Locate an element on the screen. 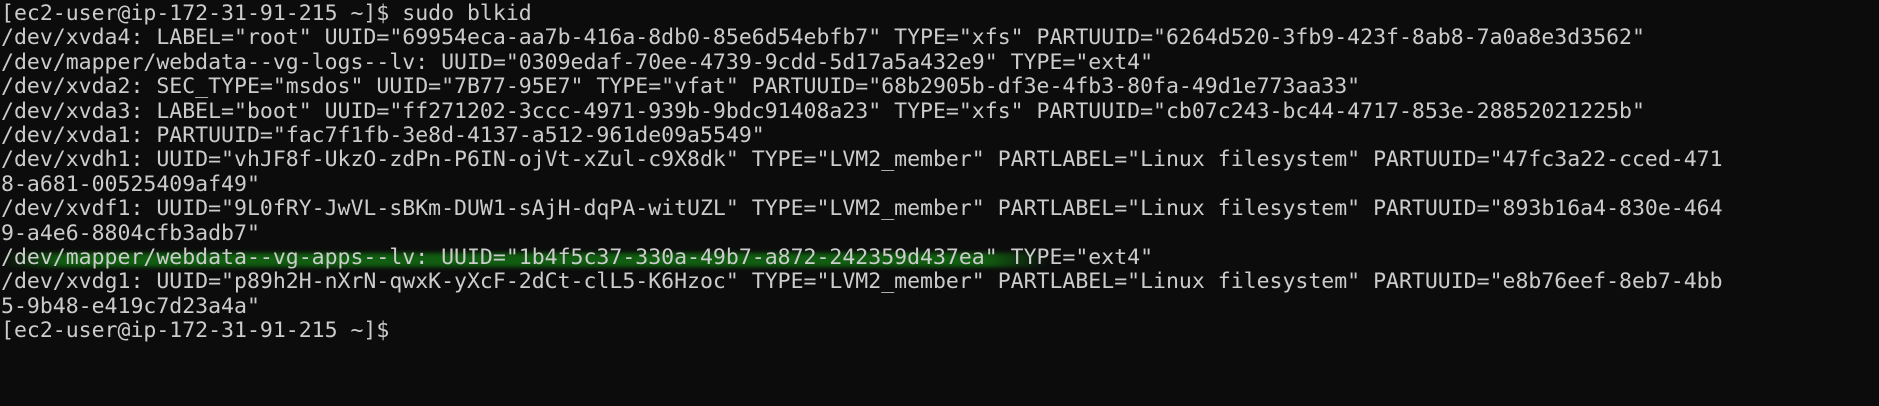  output-text: 9-a4e6-8804cfb3adb7" is located at coordinates (130, 233).